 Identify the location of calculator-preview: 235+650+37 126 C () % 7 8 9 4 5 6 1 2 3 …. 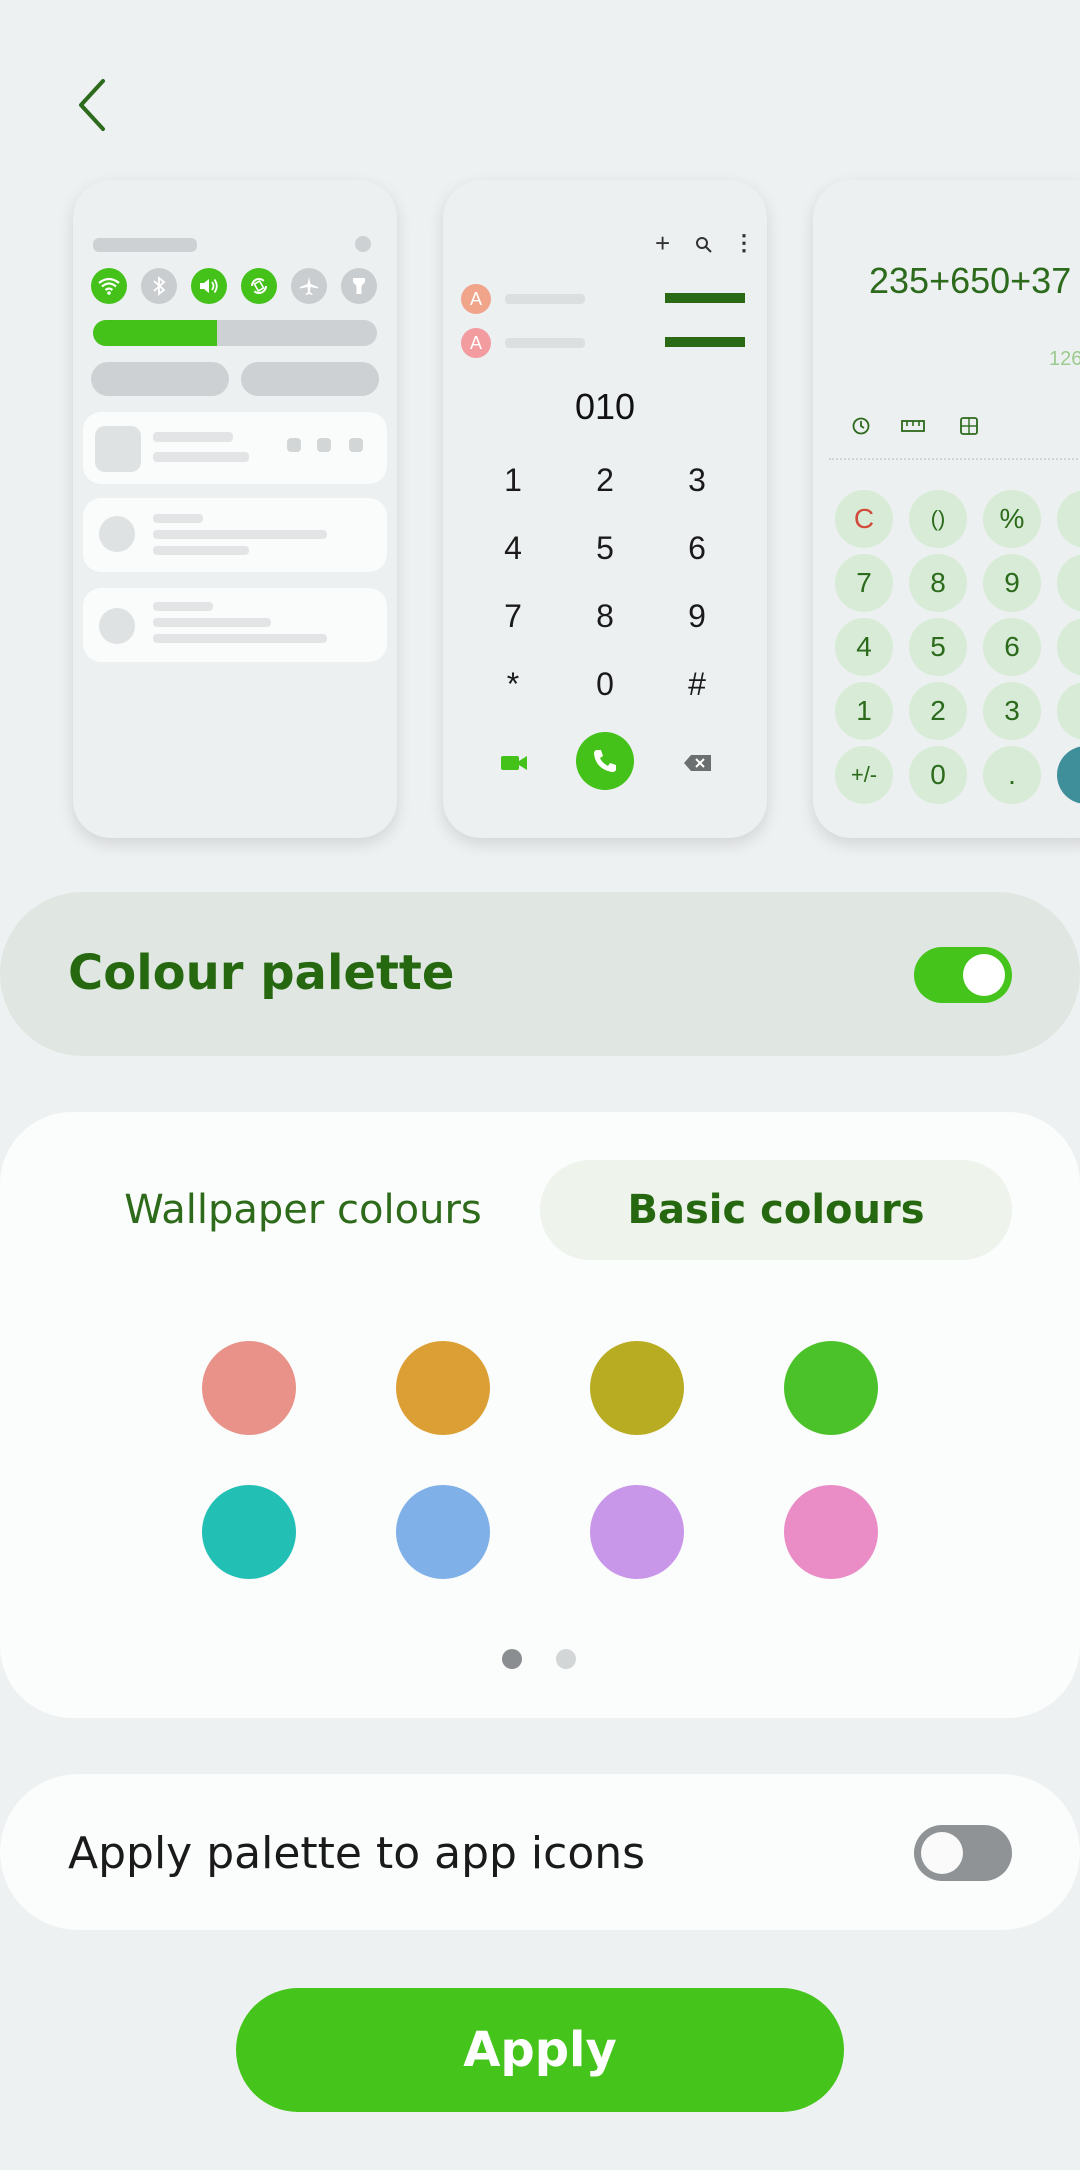
(946, 509).